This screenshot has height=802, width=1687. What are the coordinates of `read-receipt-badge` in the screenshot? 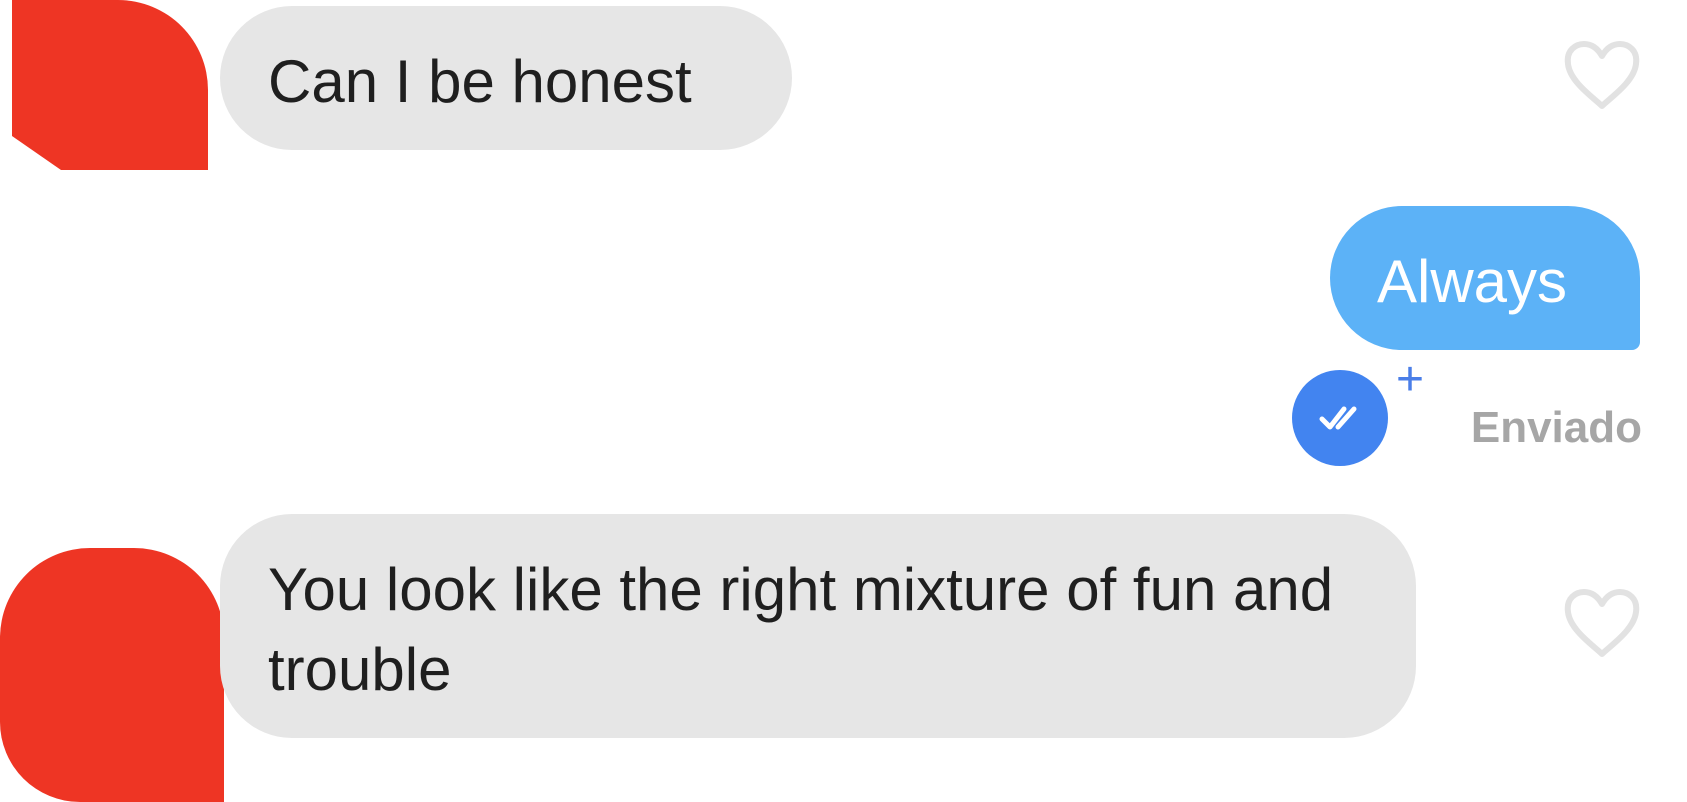 It's located at (1340, 418).